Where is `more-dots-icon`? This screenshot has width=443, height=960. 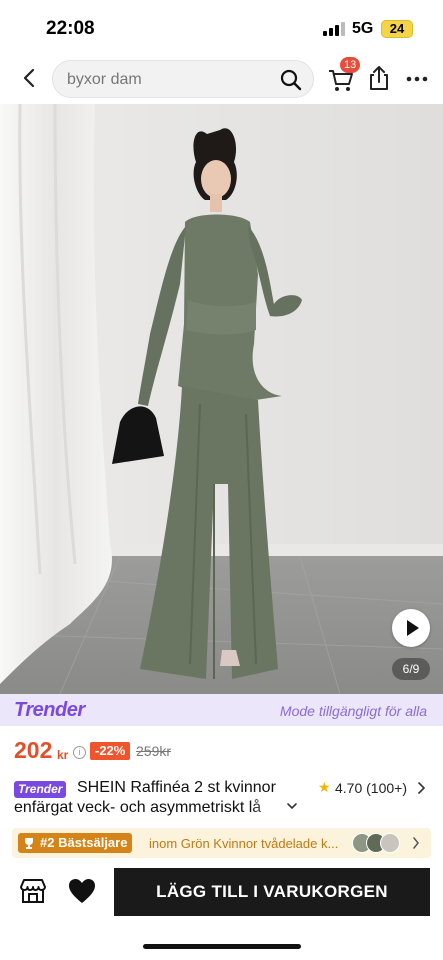
more-dots-icon is located at coordinates (417, 79).